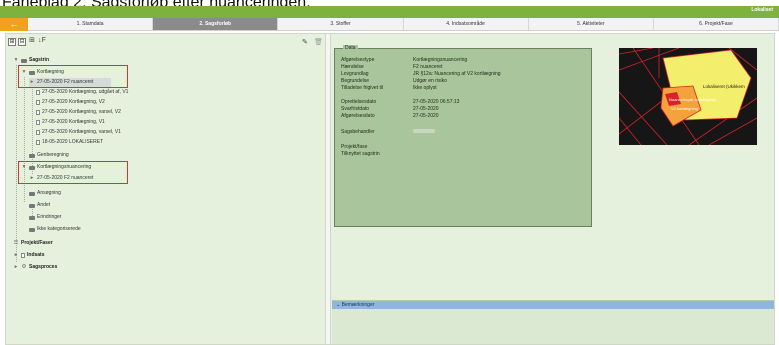 Image resolution: width=779 pixels, height=345 pixels. Describe the element at coordinates (390, 109) in the screenshot. I see `field-svarfristdato: Svarfristdato 27-05-2020` at that location.